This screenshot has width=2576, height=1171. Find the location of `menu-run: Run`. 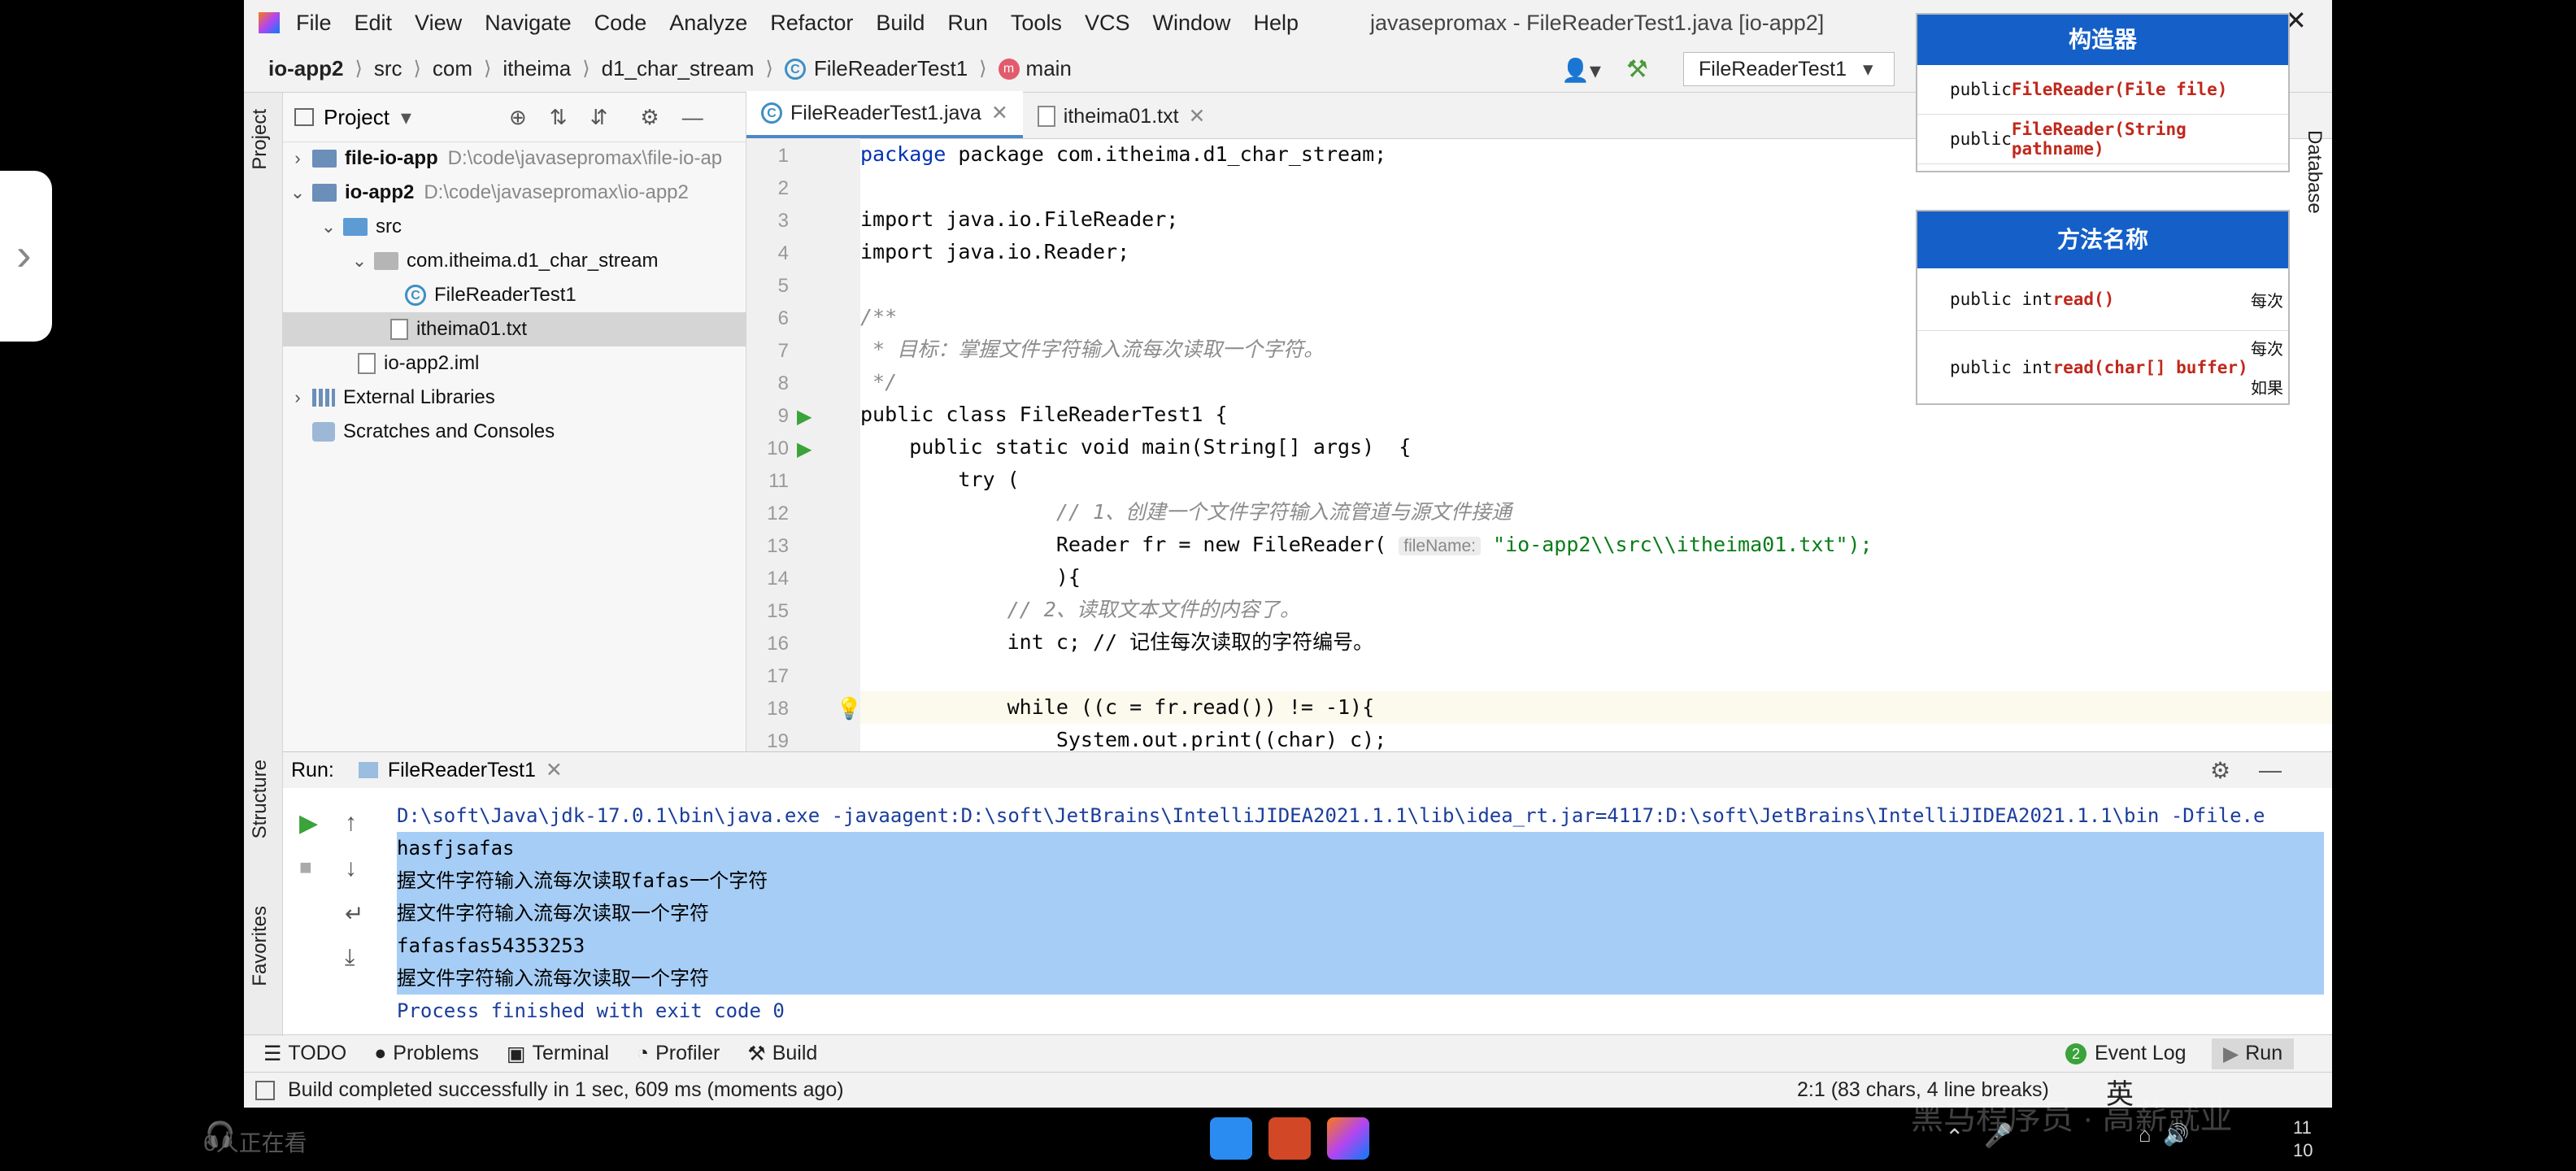

menu-run: Run is located at coordinates (968, 23).